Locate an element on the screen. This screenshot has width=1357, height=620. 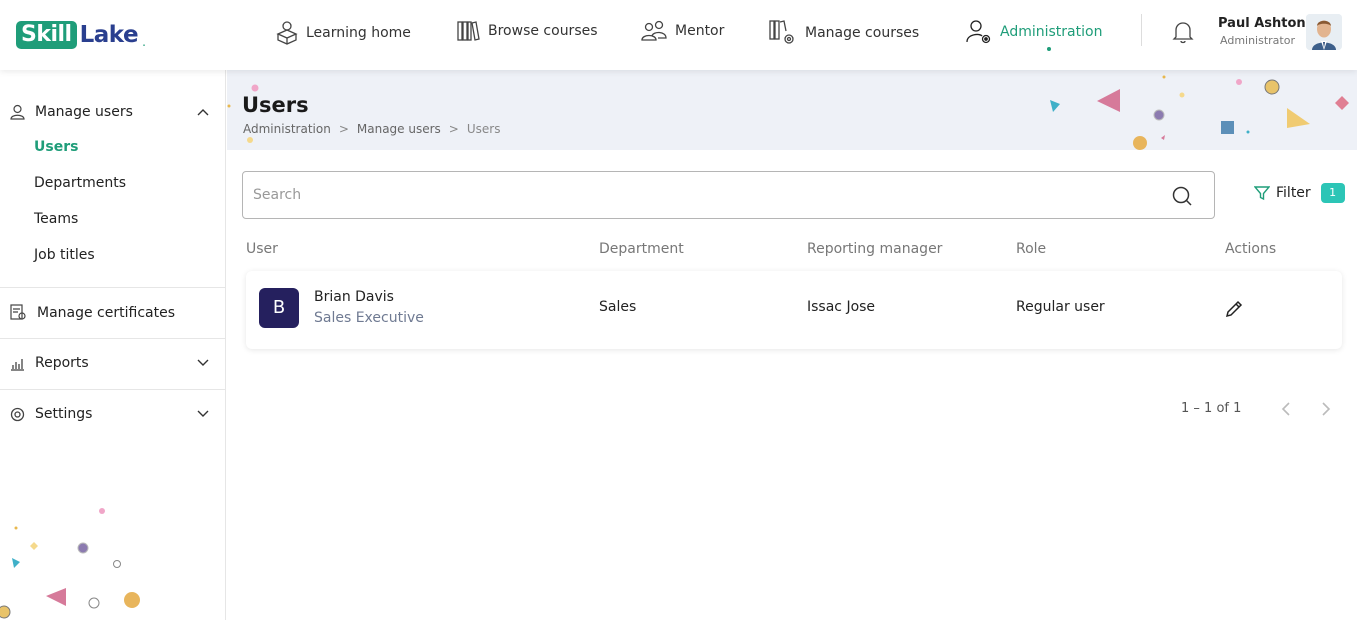
certificate-icon is located at coordinates (18, 312).